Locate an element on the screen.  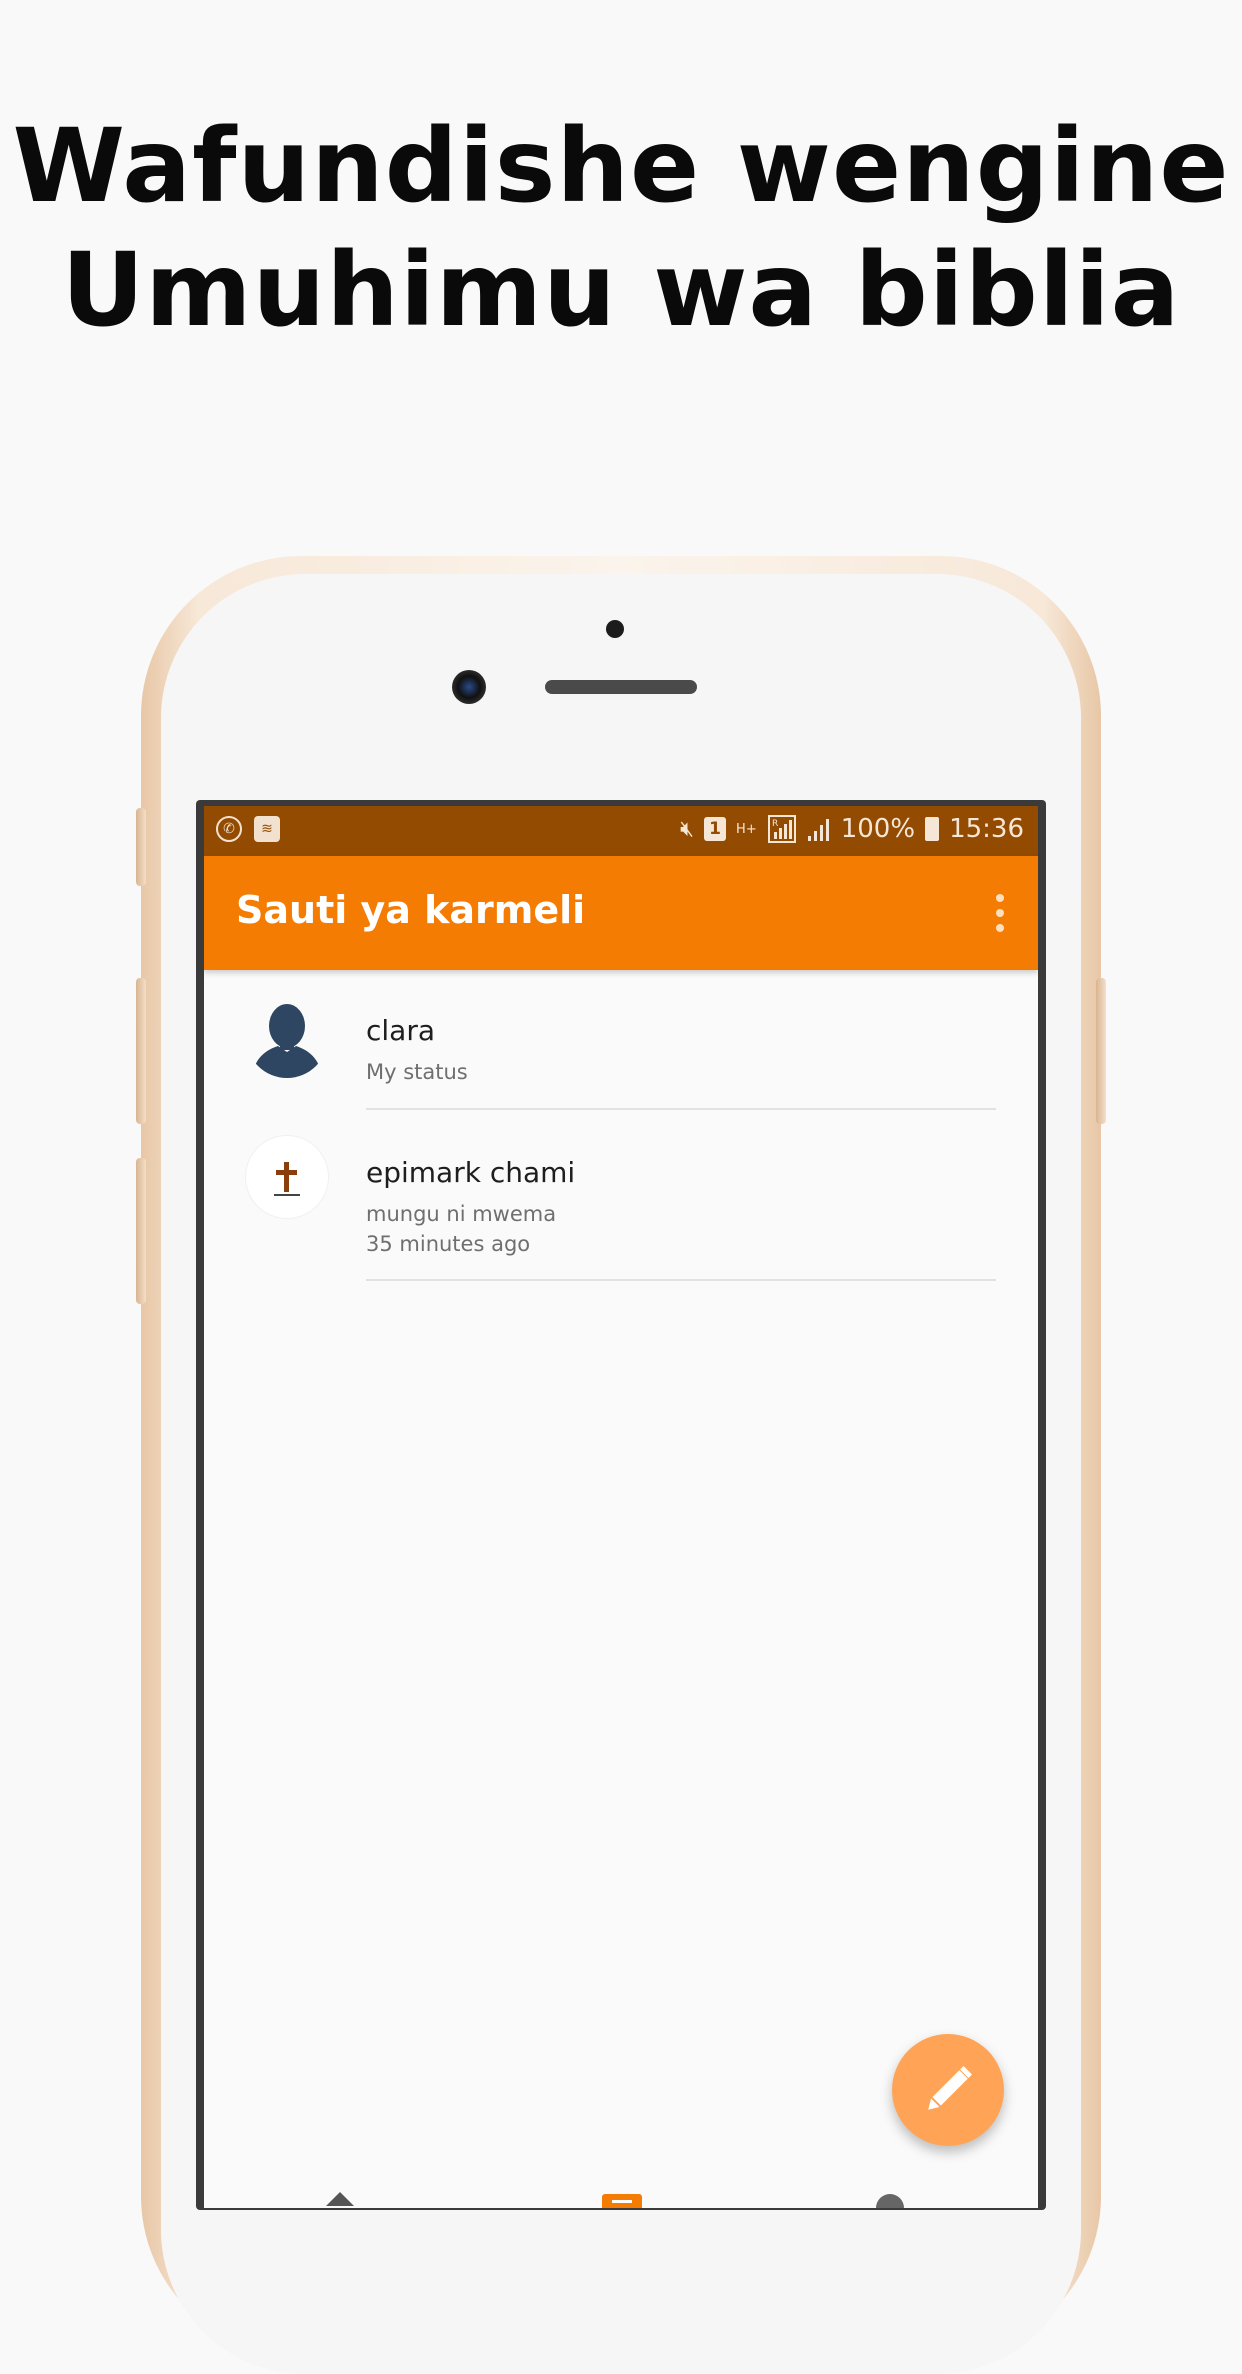
contact-time-ago: 35 minutes ago is located at coordinates (448, 1244).